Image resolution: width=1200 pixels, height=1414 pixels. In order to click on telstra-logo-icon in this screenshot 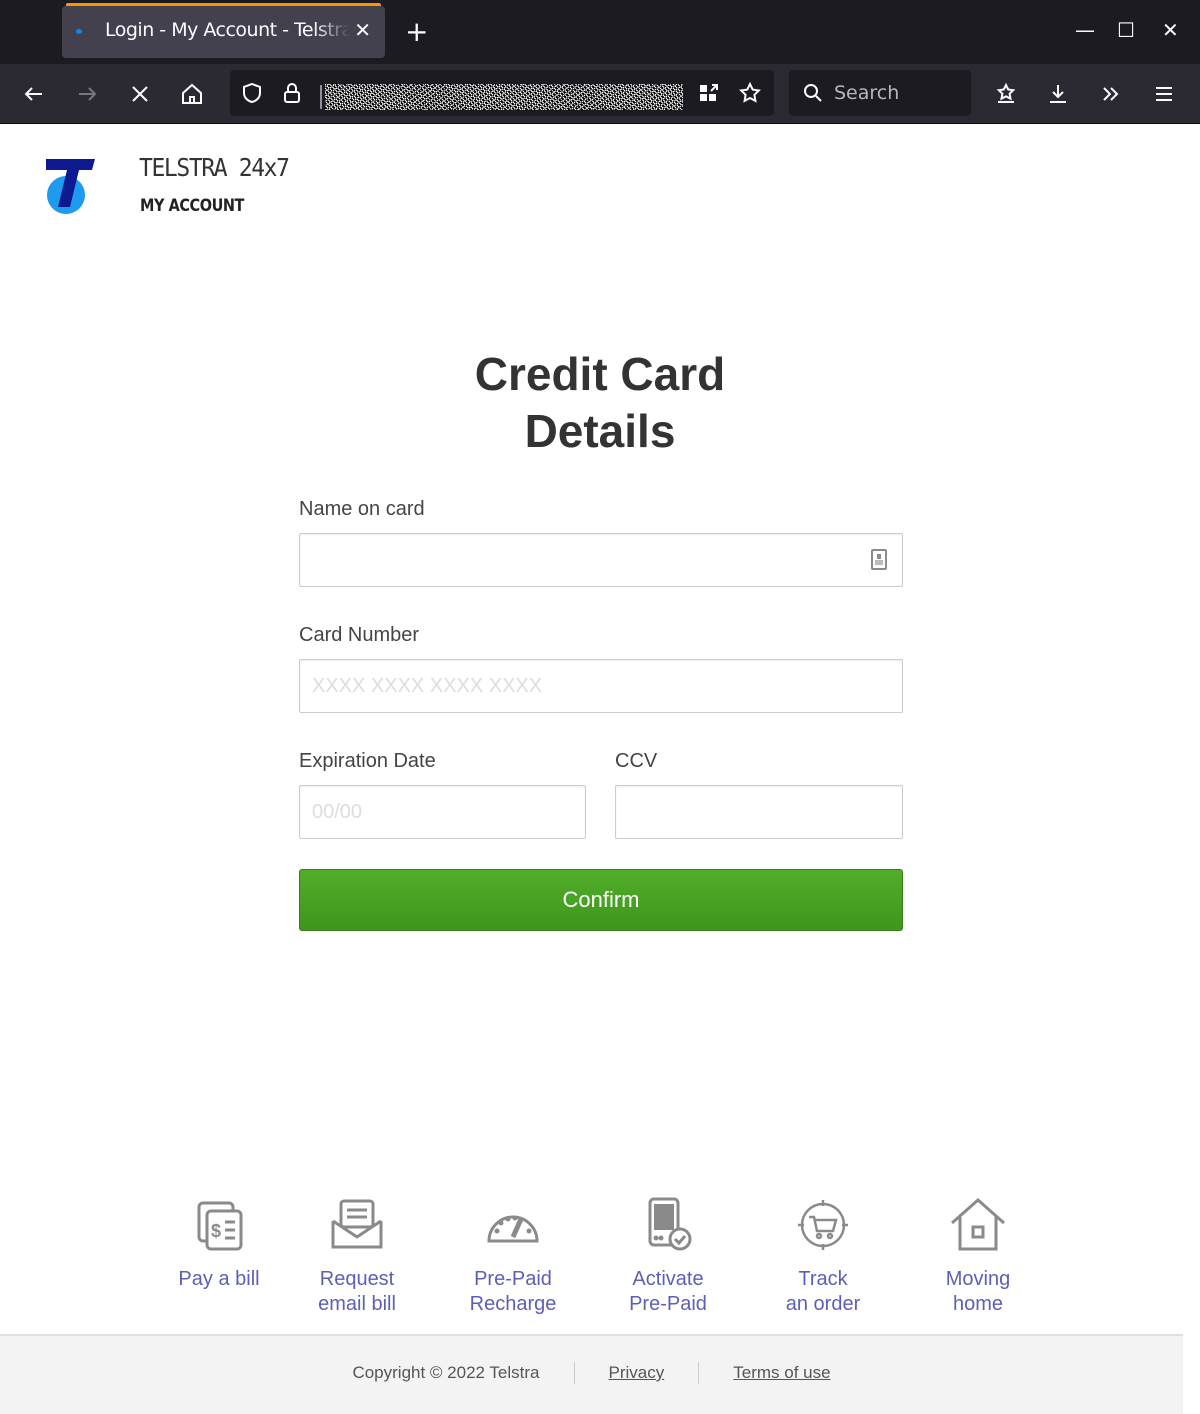, I will do `click(70, 188)`.